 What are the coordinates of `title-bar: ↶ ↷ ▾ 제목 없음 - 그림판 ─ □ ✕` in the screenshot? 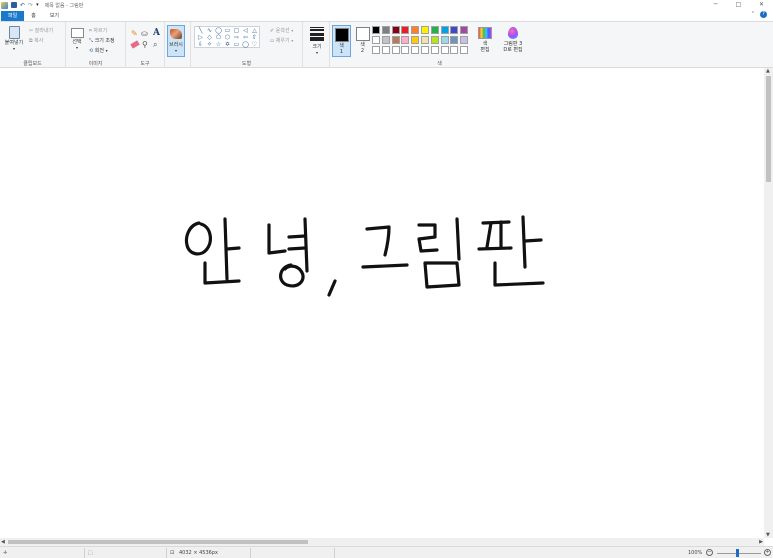 It's located at (386, 5).